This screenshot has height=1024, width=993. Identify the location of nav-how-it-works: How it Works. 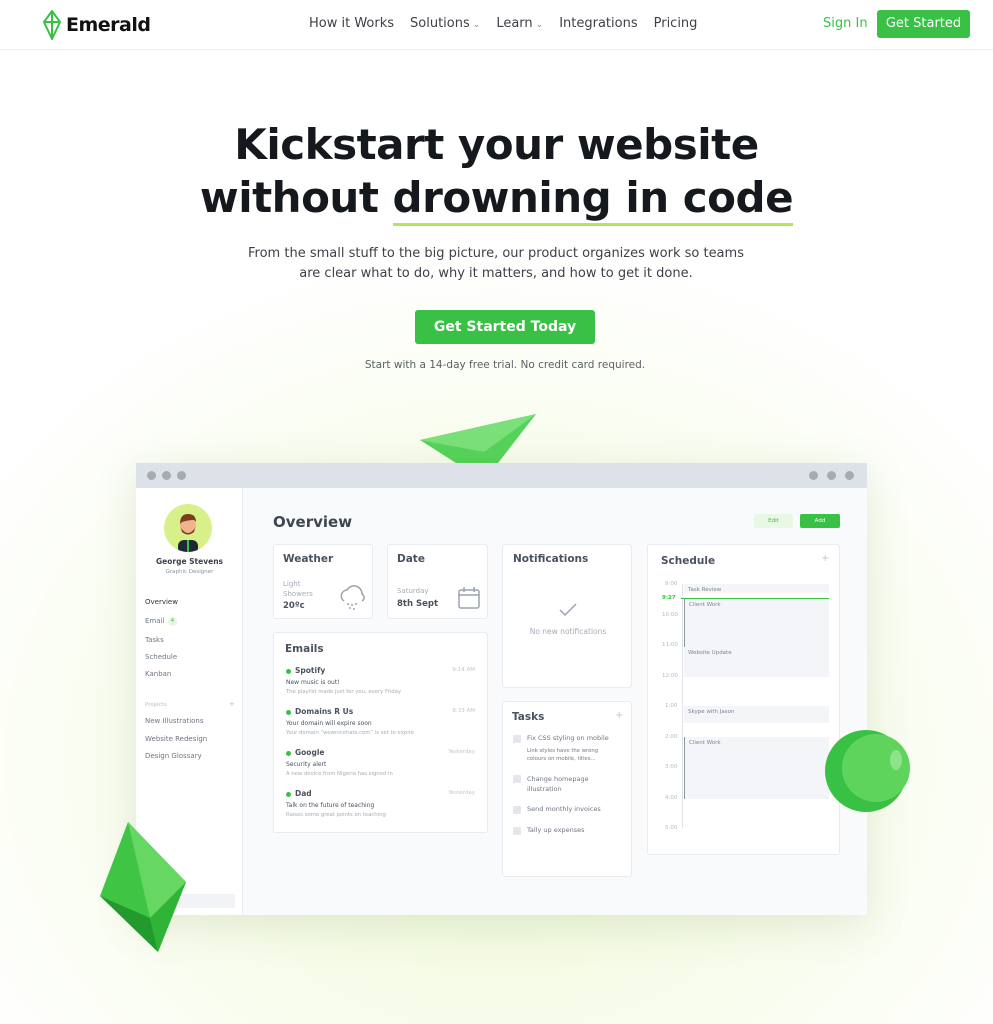
(351, 23).